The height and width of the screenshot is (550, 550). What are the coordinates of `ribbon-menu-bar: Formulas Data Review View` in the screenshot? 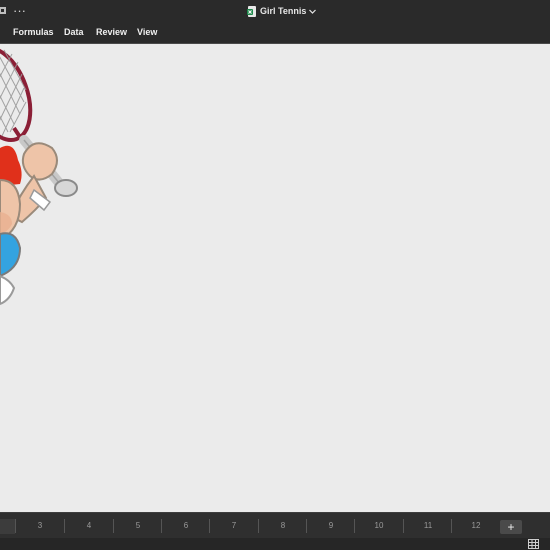 It's located at (275, 33).